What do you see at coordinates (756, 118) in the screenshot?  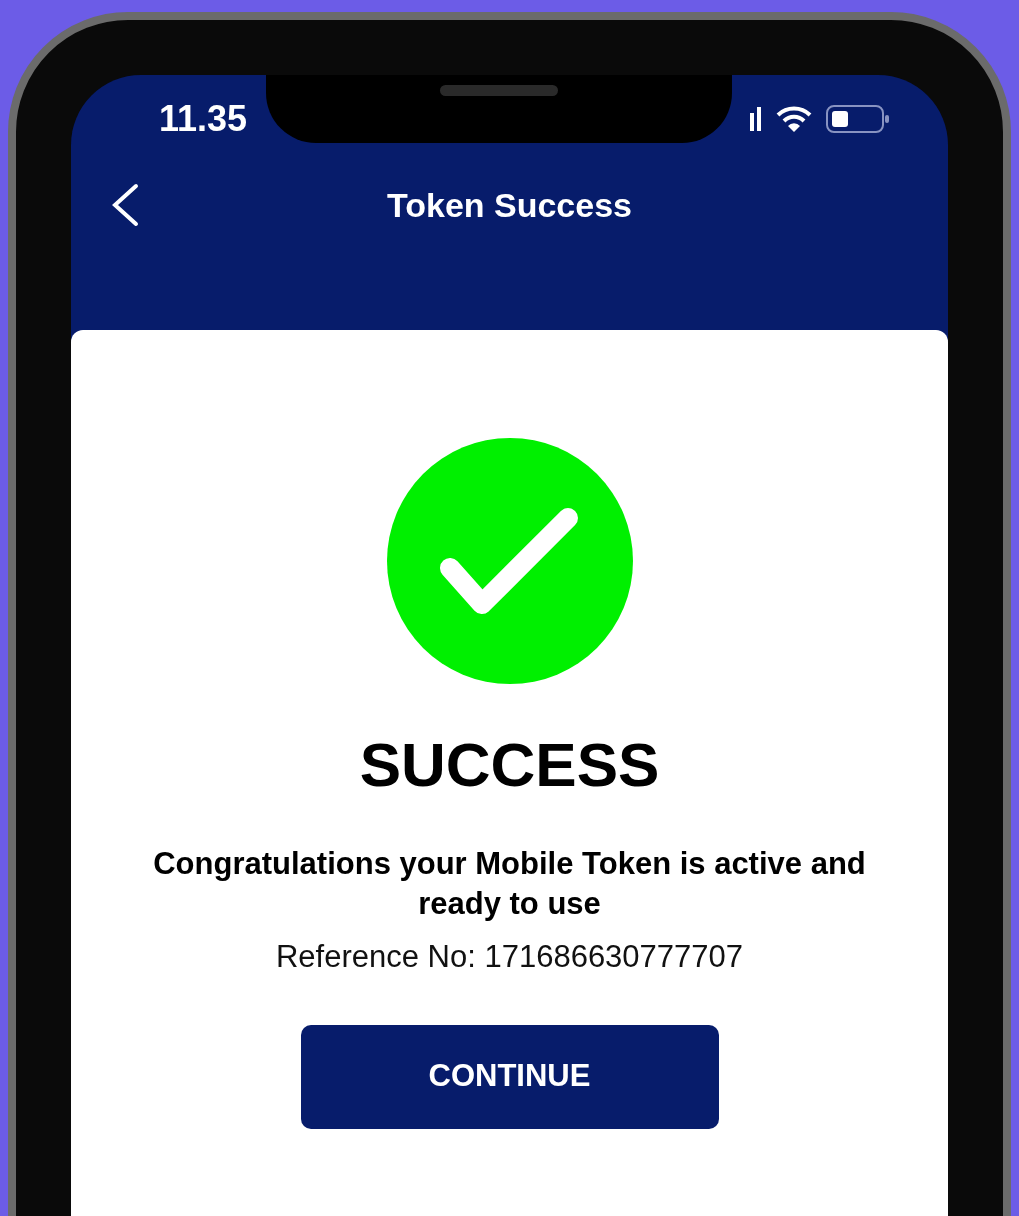 I see `signal-icon` at bounding box center [756, 118].